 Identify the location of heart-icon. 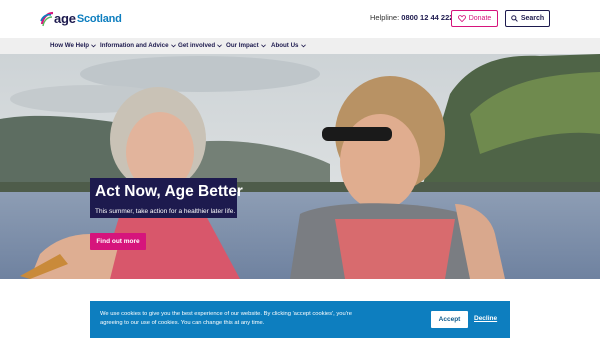
(461, 18).